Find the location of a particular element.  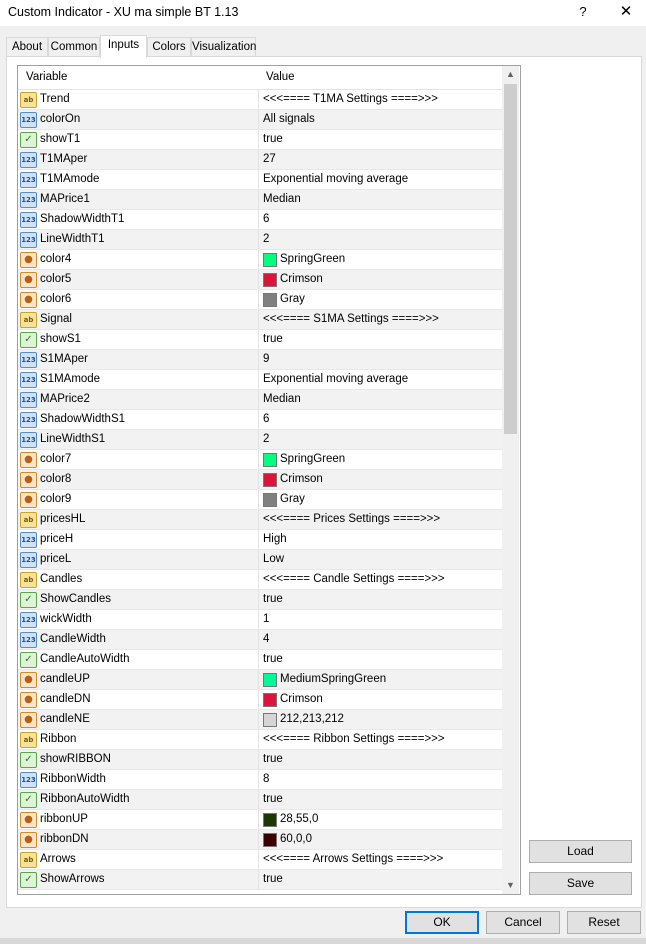

input-row: 123 S1MAmode Exponential moving average is located at coordinates (260, 380).